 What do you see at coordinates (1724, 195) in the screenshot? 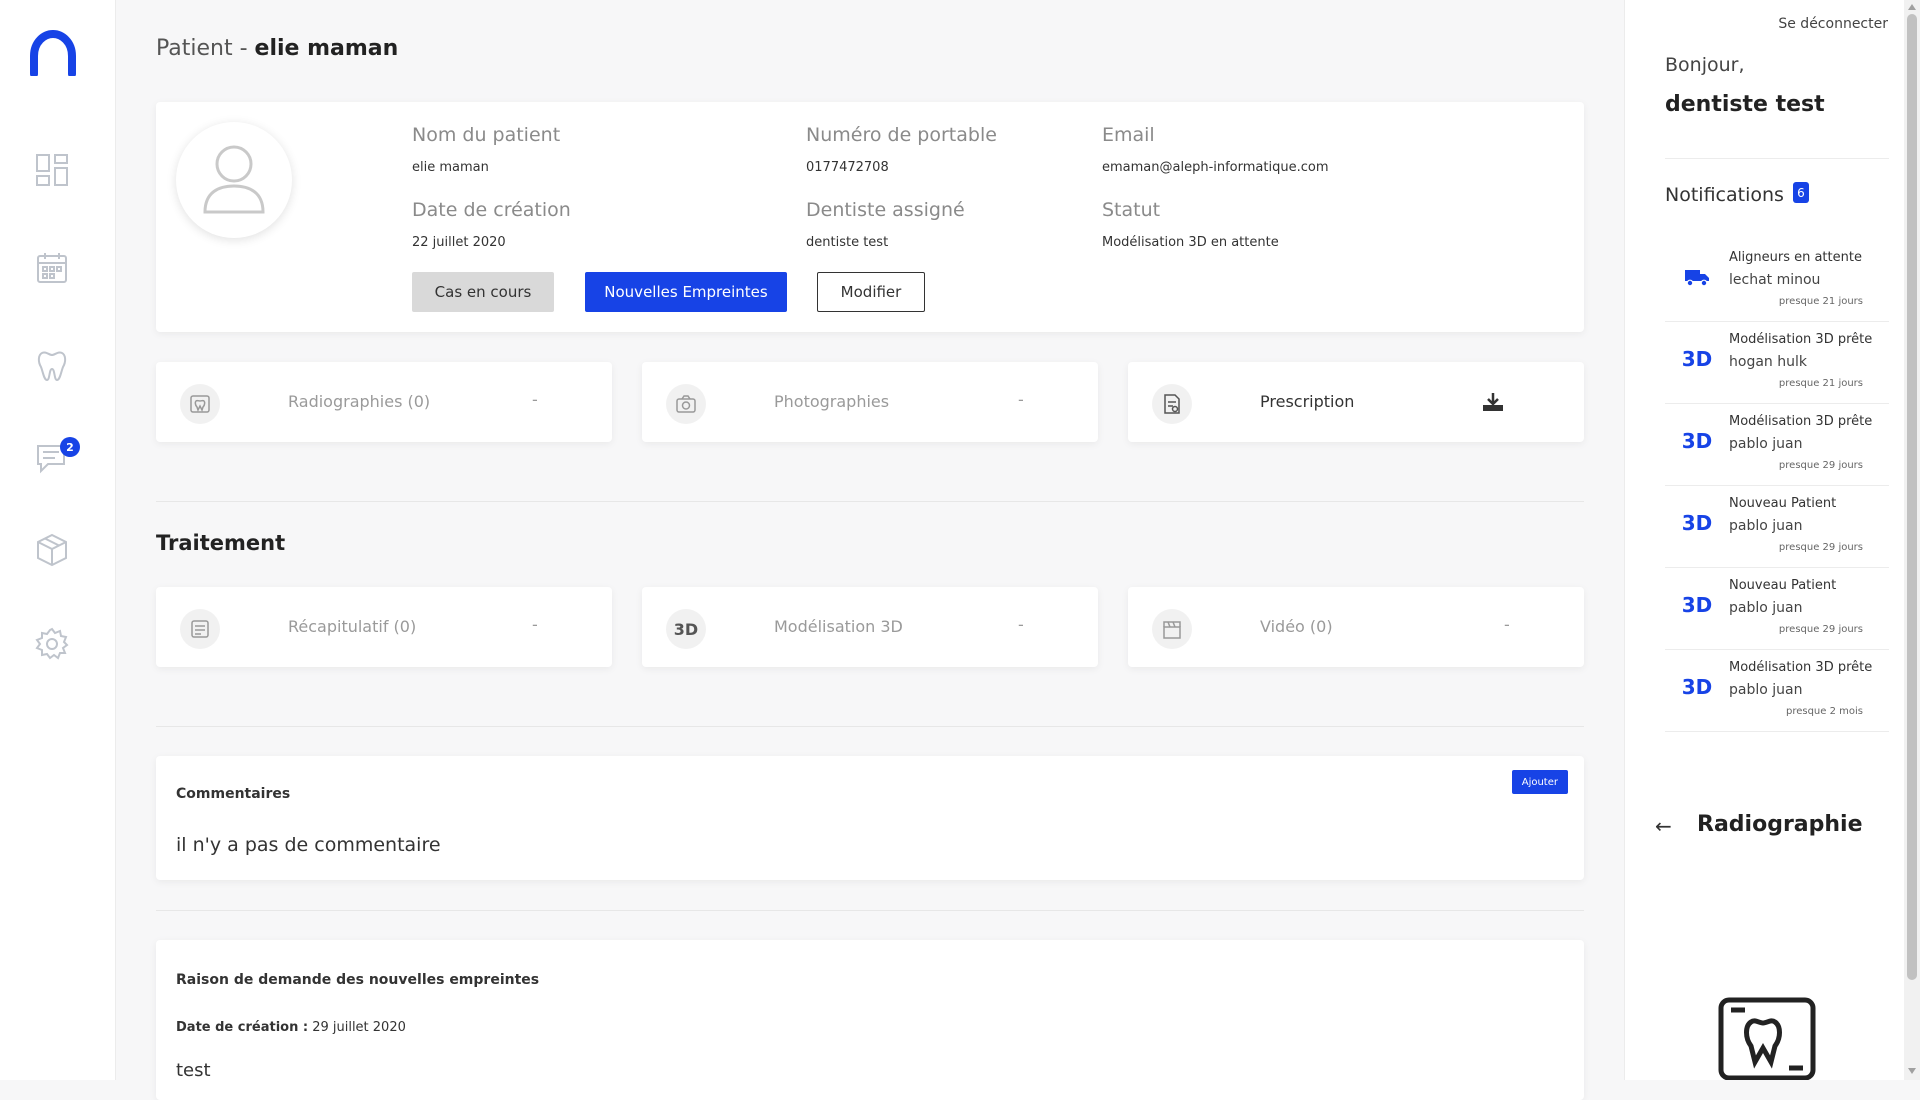
I see `notifications-title: Notifications` at bounding box center [1724, 195].